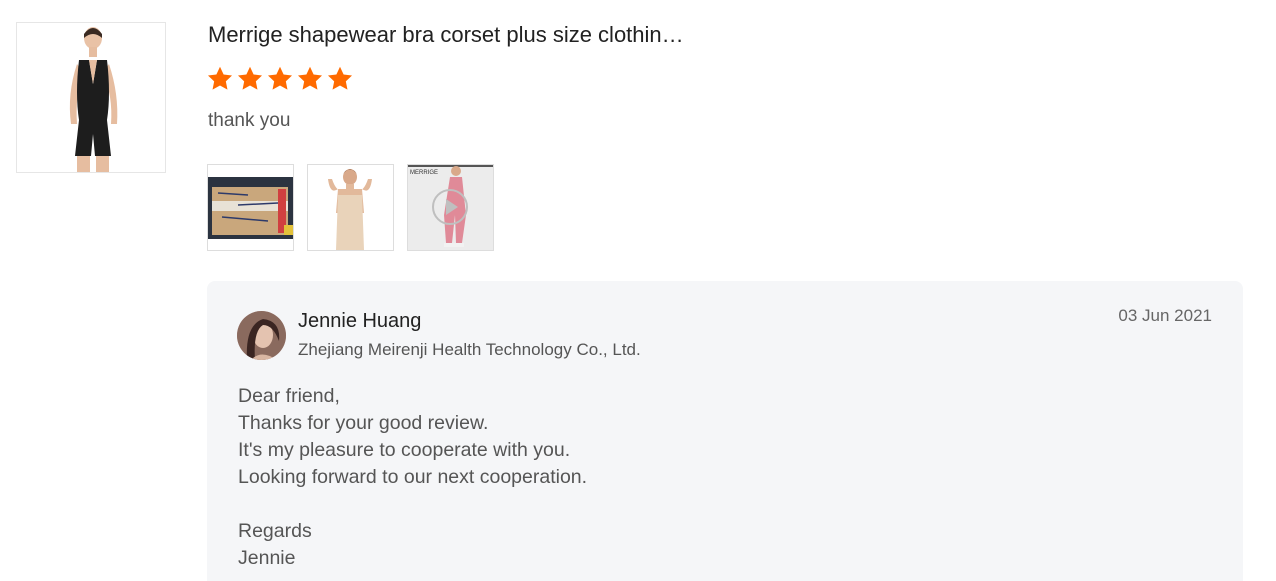  I want to click on reply-line: Thanks for your good review., so click(363, 423).